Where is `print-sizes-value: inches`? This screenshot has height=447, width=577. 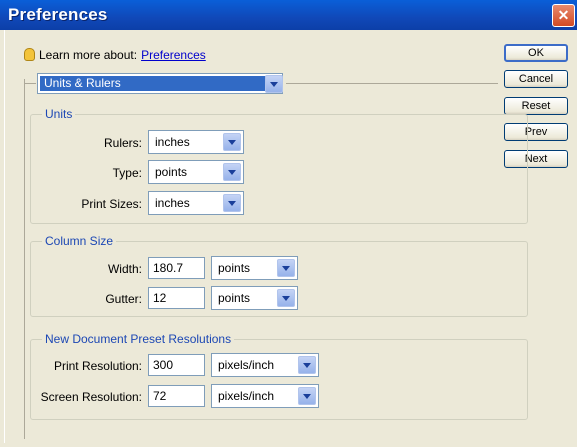
print-sizes-value: inches is located at coordinates (172, 203).